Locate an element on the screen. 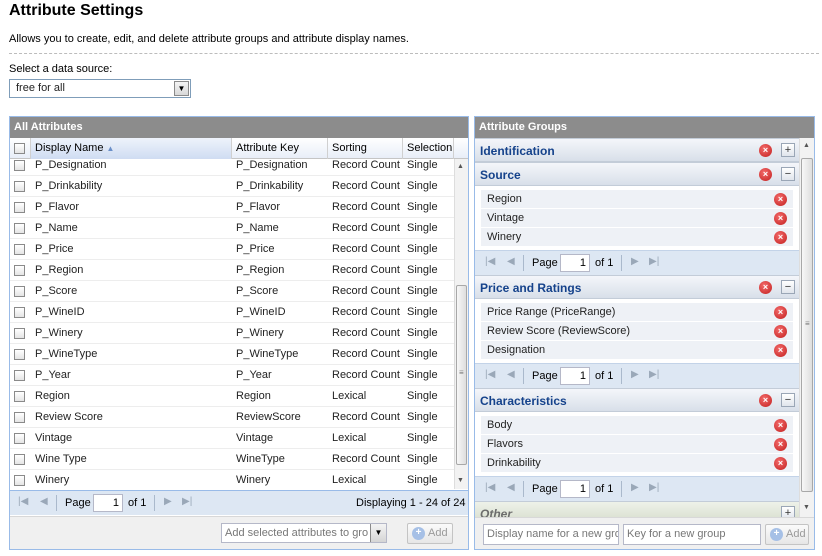 The height and width of the screenshot is (556, 822). list-item: Designation × is located at coordinates (637, 350).